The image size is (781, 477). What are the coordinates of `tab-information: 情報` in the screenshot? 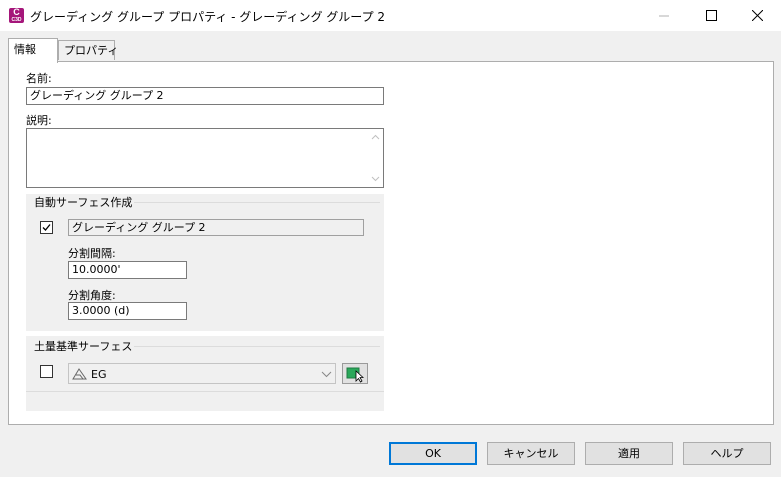 It's located at (33, 50).